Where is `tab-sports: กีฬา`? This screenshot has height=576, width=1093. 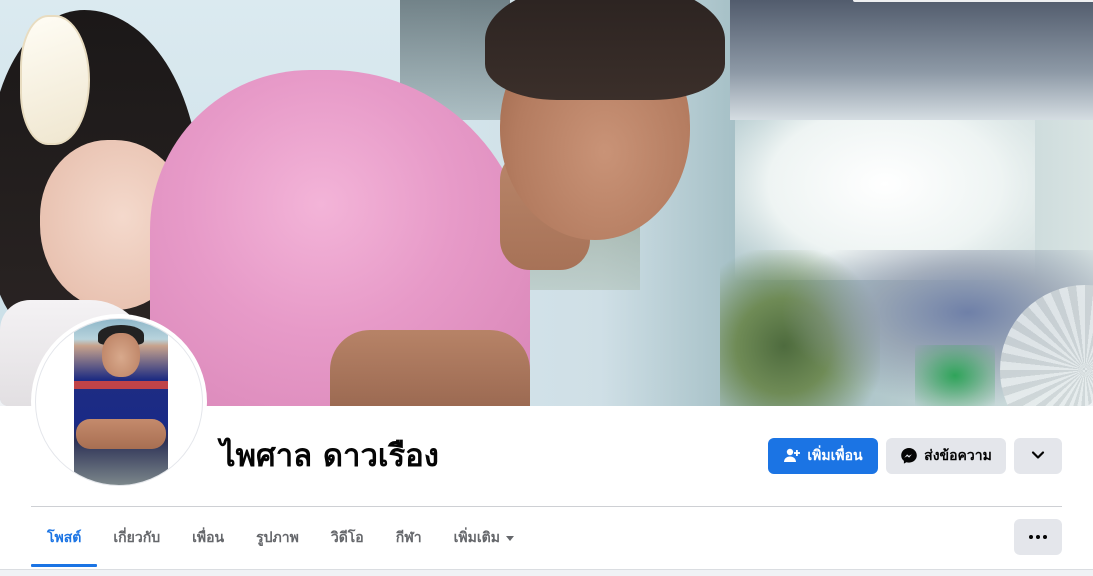 tab-sports: กีฬา is located at coordinates (409, 538).